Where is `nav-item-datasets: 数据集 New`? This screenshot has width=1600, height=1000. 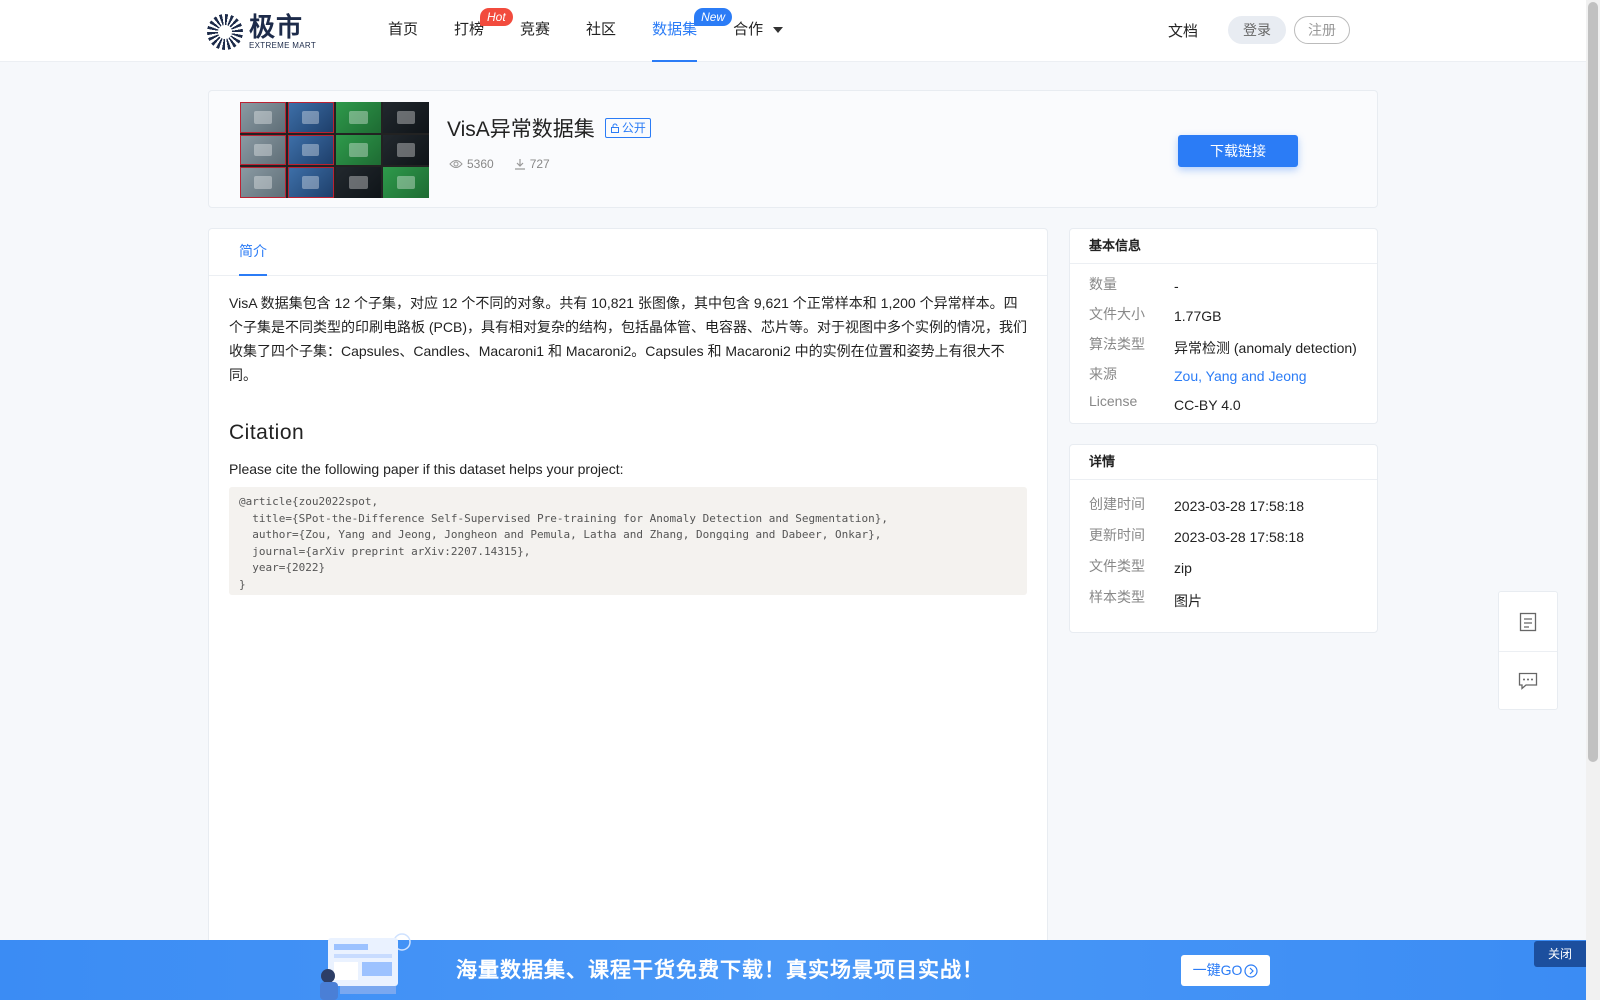 nav-item-datasets: 数据集 New is located at coordinates (683, 31).